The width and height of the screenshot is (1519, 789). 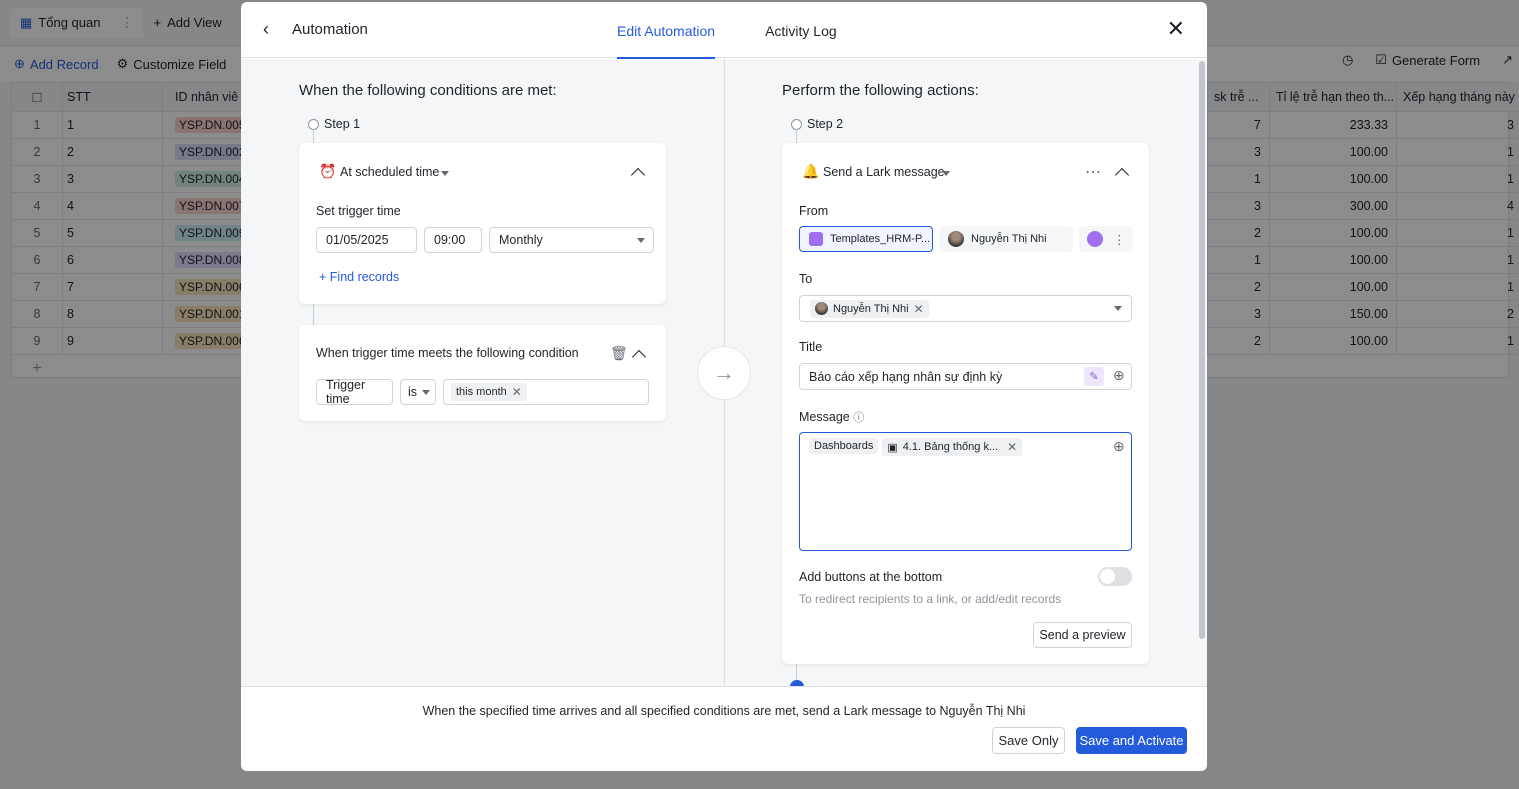 What do you see at coordinates (1082, 635) in the screenshot?
I see `send-preview-button: Send a preview` at bounding box center [1082, 635].